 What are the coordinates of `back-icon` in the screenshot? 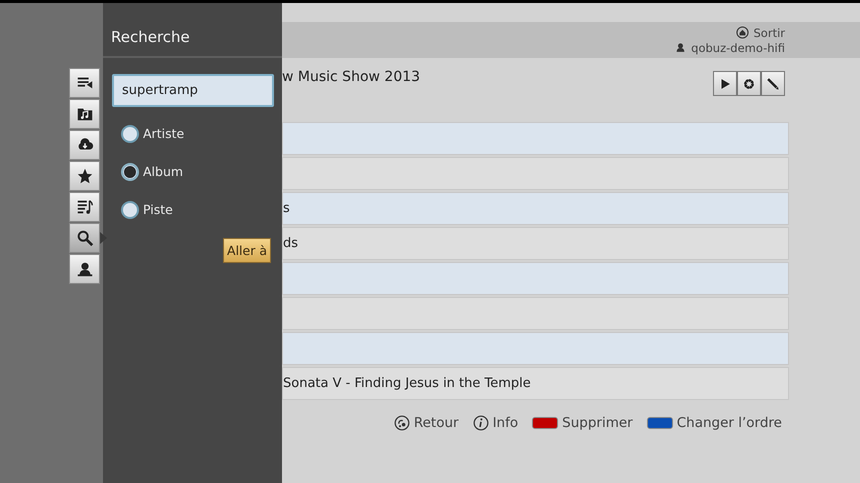 It's located at (402, 423).